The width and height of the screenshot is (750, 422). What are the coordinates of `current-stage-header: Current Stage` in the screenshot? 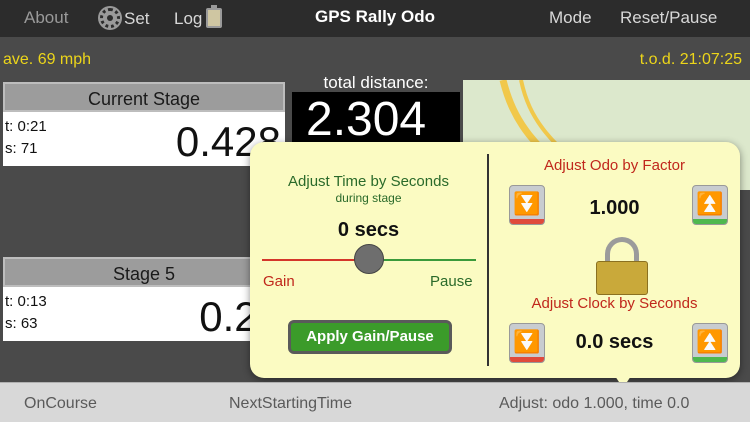 It's located at (144, 97).